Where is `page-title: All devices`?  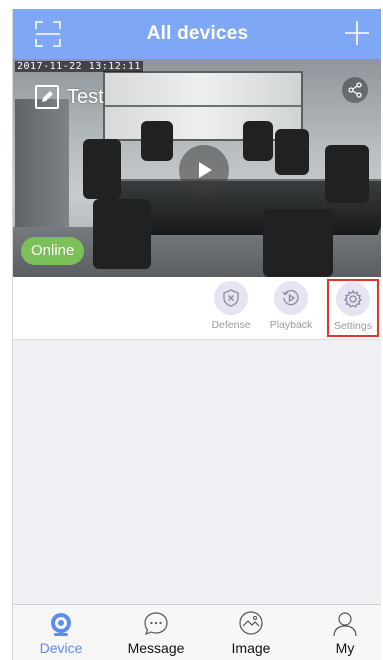 page-title: All devices is located at coordinates (197, 33).